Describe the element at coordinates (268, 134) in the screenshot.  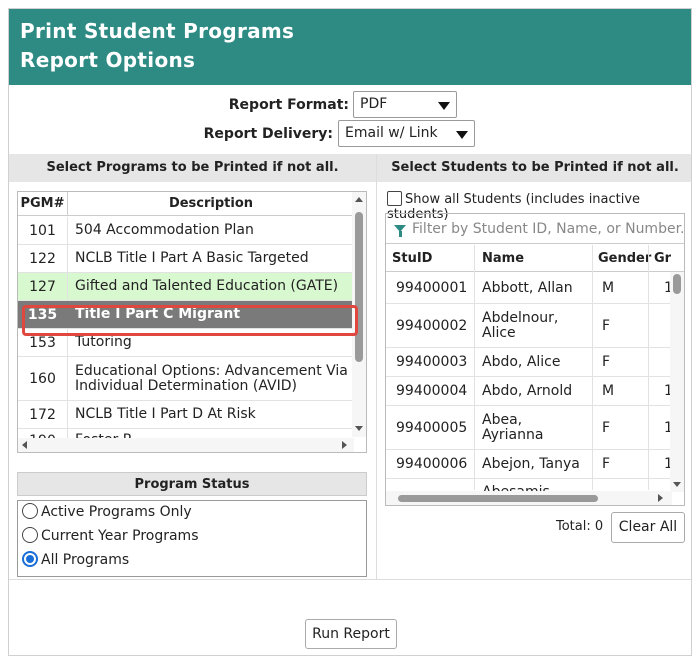
I see `report-delivery-label: Report Delivery:` at that location.